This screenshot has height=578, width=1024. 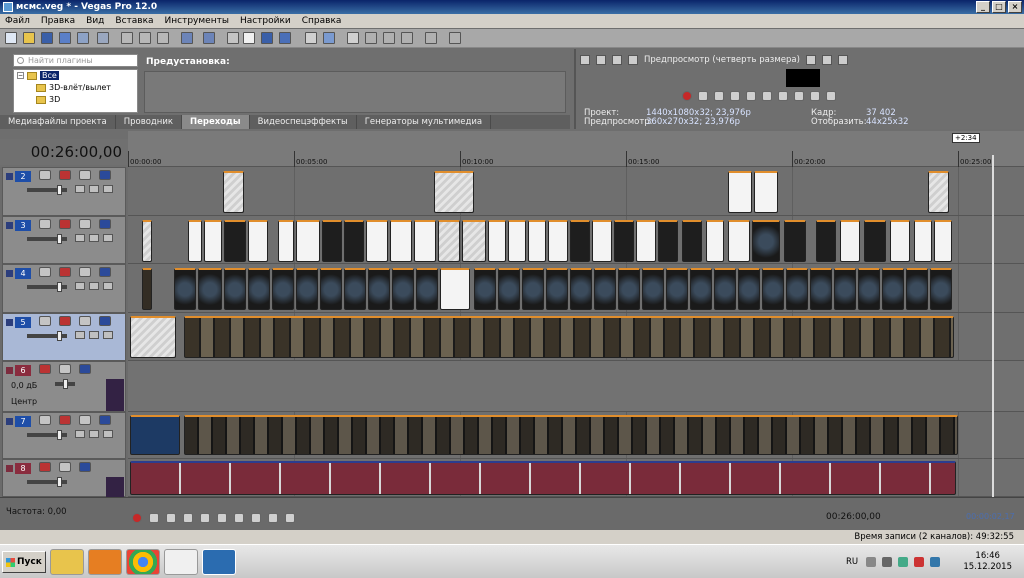 I want to click on go-to-start-button, so click(x=783, y=96).